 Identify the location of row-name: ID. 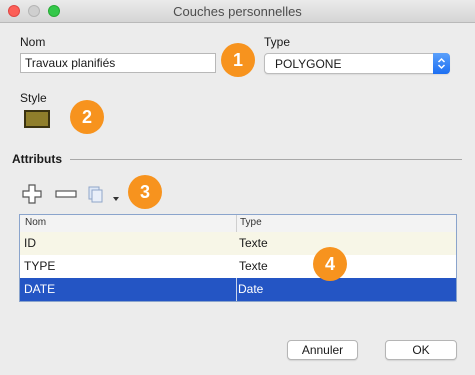
(30, 243).